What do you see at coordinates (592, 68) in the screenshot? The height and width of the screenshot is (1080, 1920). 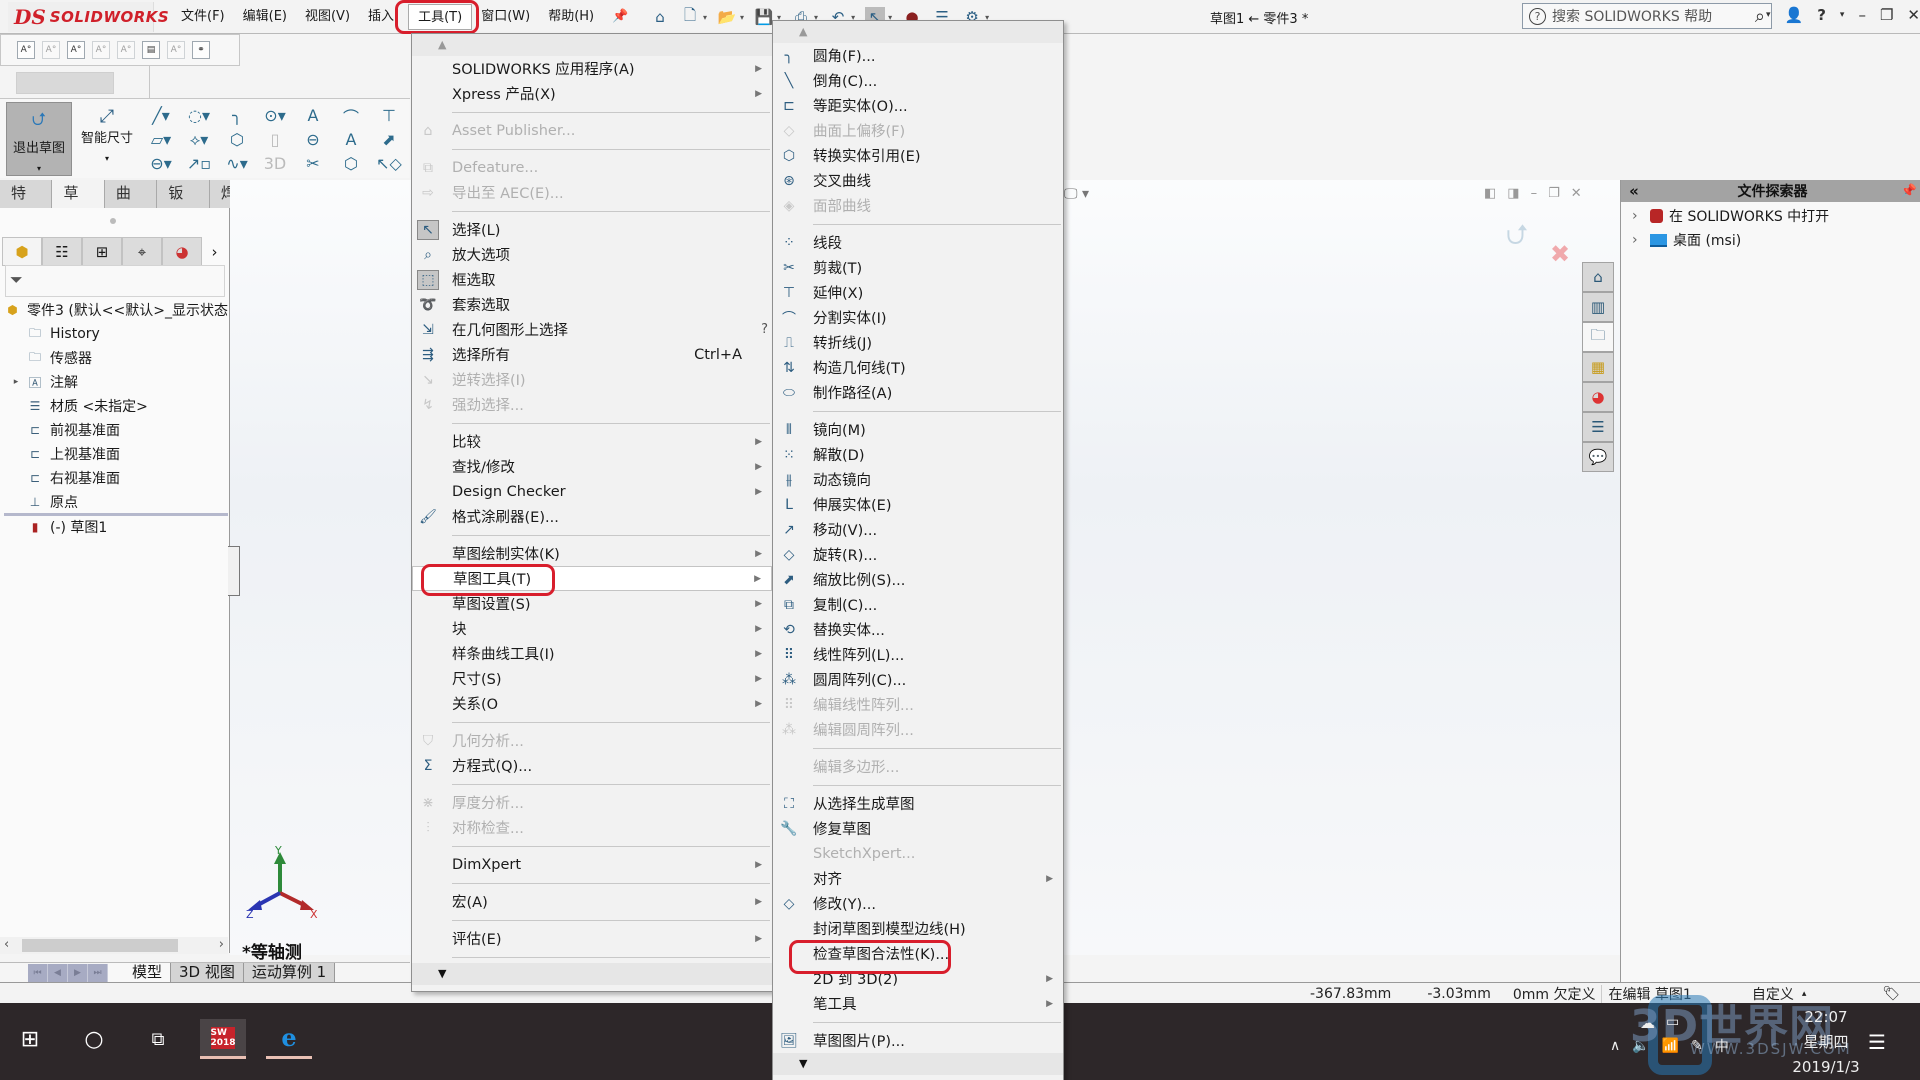 I see `menu-item-item-0: SOLIDWORKS 应用程序(A) ▶` at bounding box center [592, 68].